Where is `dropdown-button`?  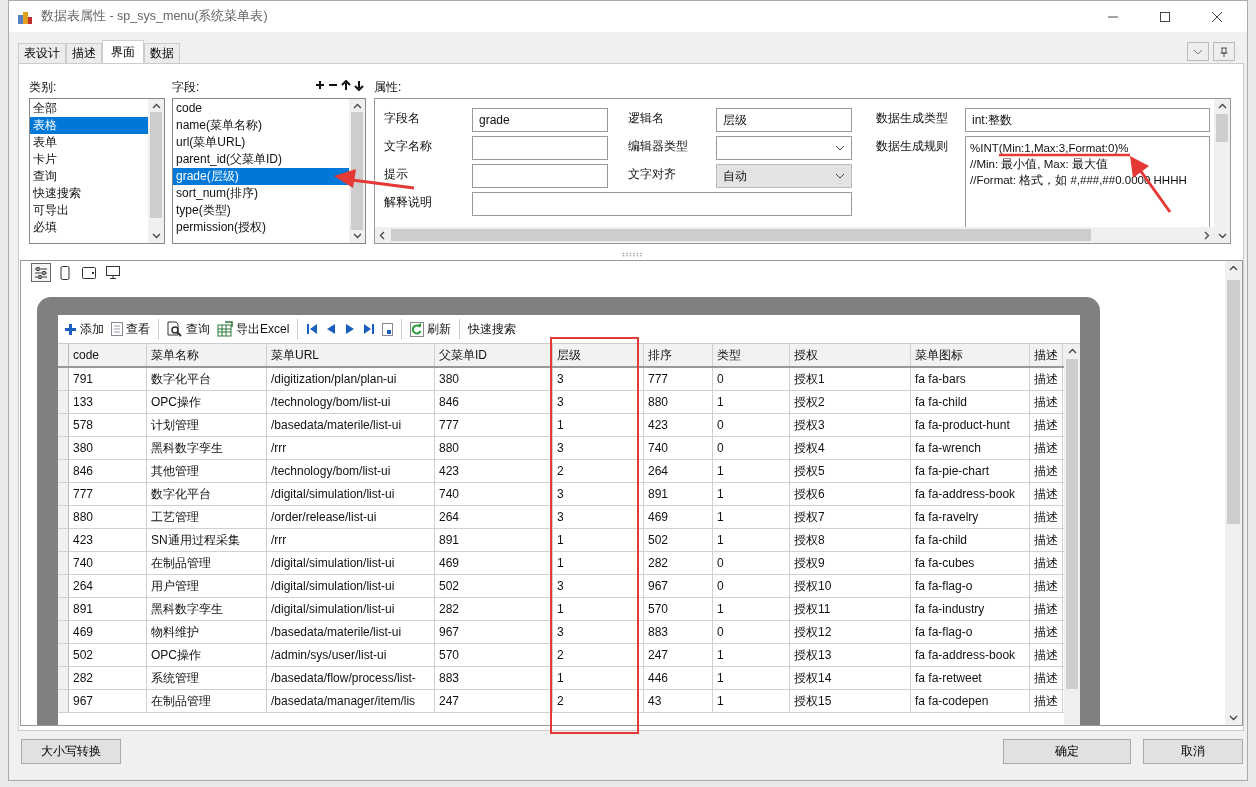 dropdown-button is located at coordinates (1198, 51).